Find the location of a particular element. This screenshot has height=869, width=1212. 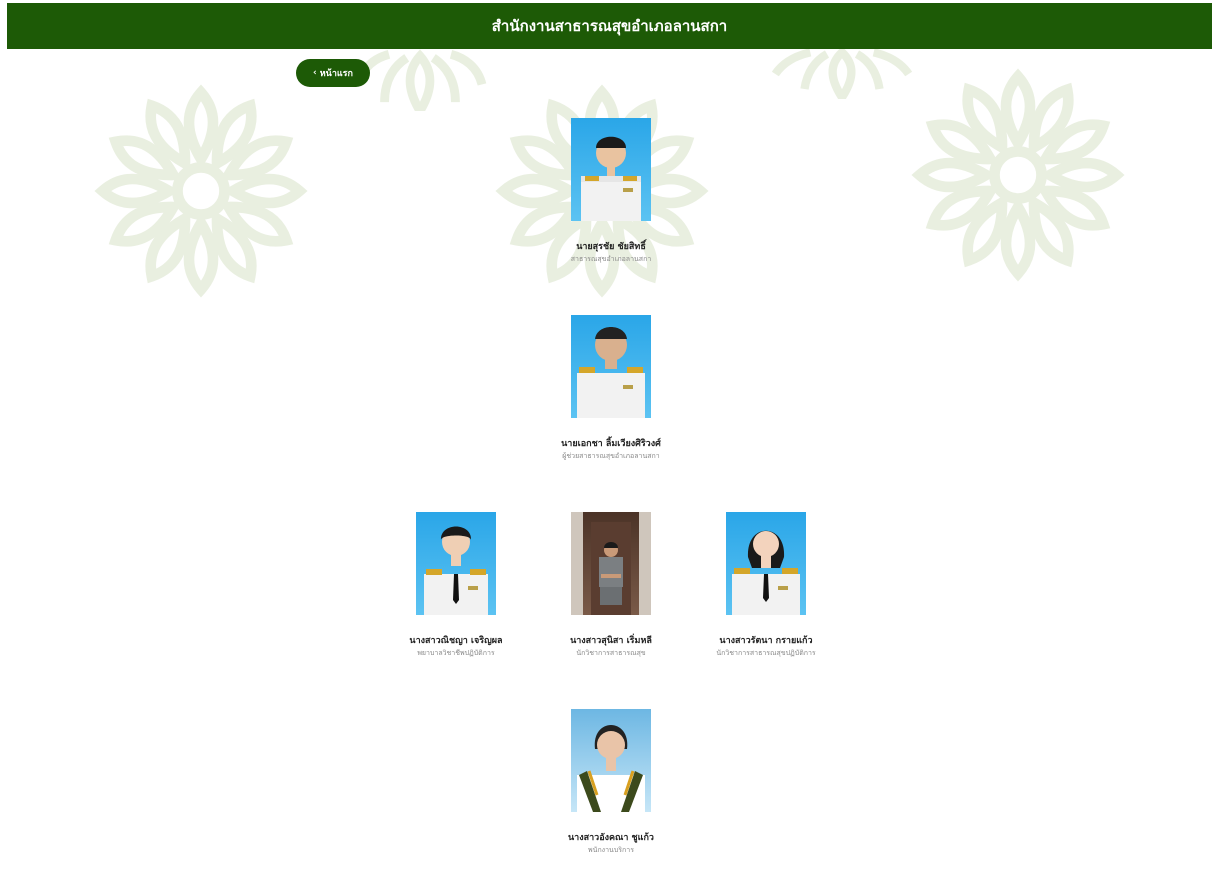

staff-position: สาธารณสุขอำเภอลานสกา is located at coordinates (611, 259).